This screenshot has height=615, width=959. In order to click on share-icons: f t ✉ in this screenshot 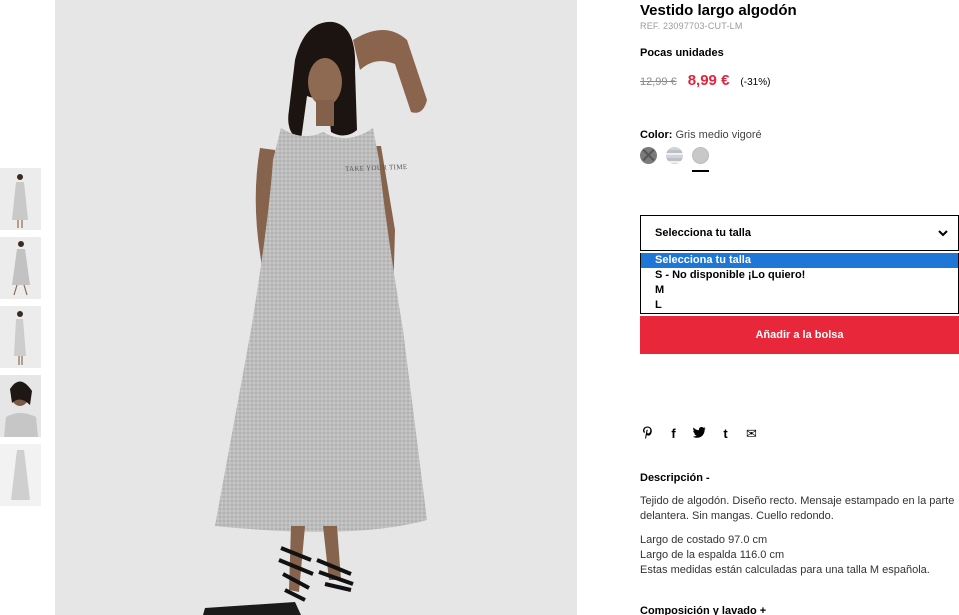, I will do `click(699, 434)`.